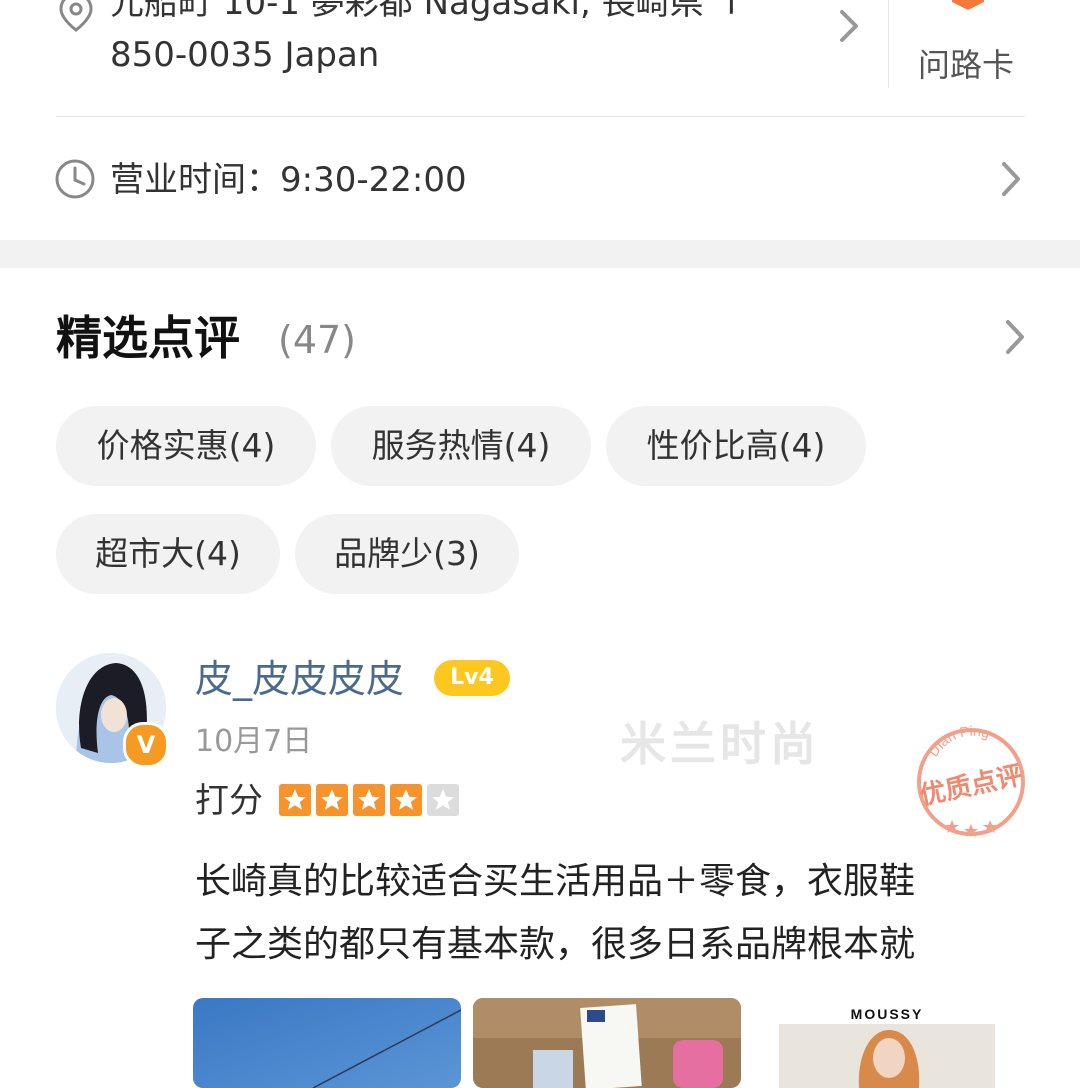  Describe the element at coordinates (968, 10) in the screenshot. I see `route-card-icon` at that location.